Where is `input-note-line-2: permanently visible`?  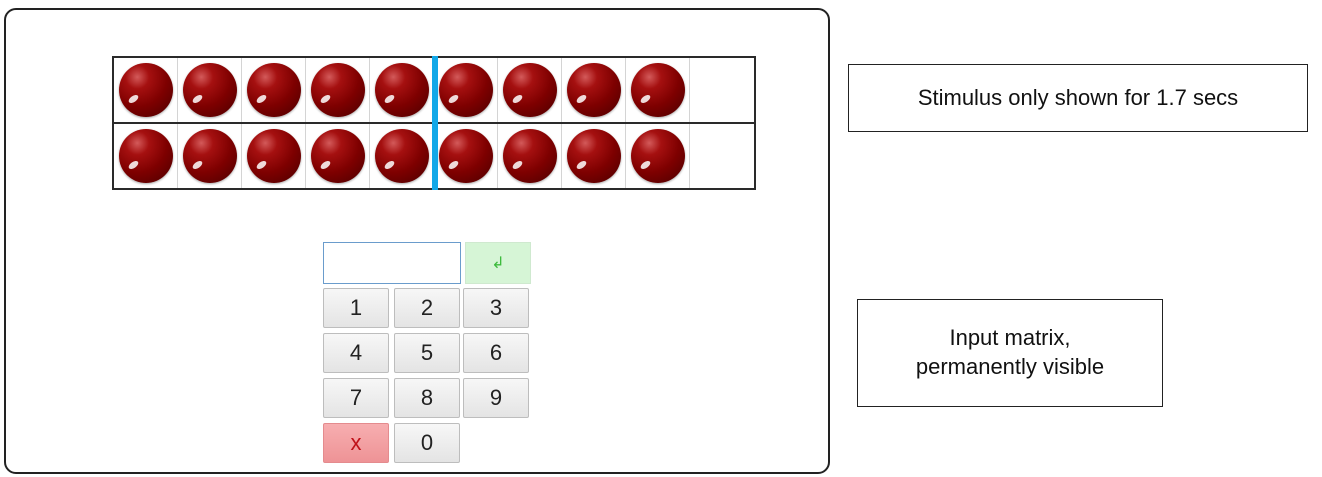 input-note-line-2: permanently visible is located at coordinates (1010, 366).